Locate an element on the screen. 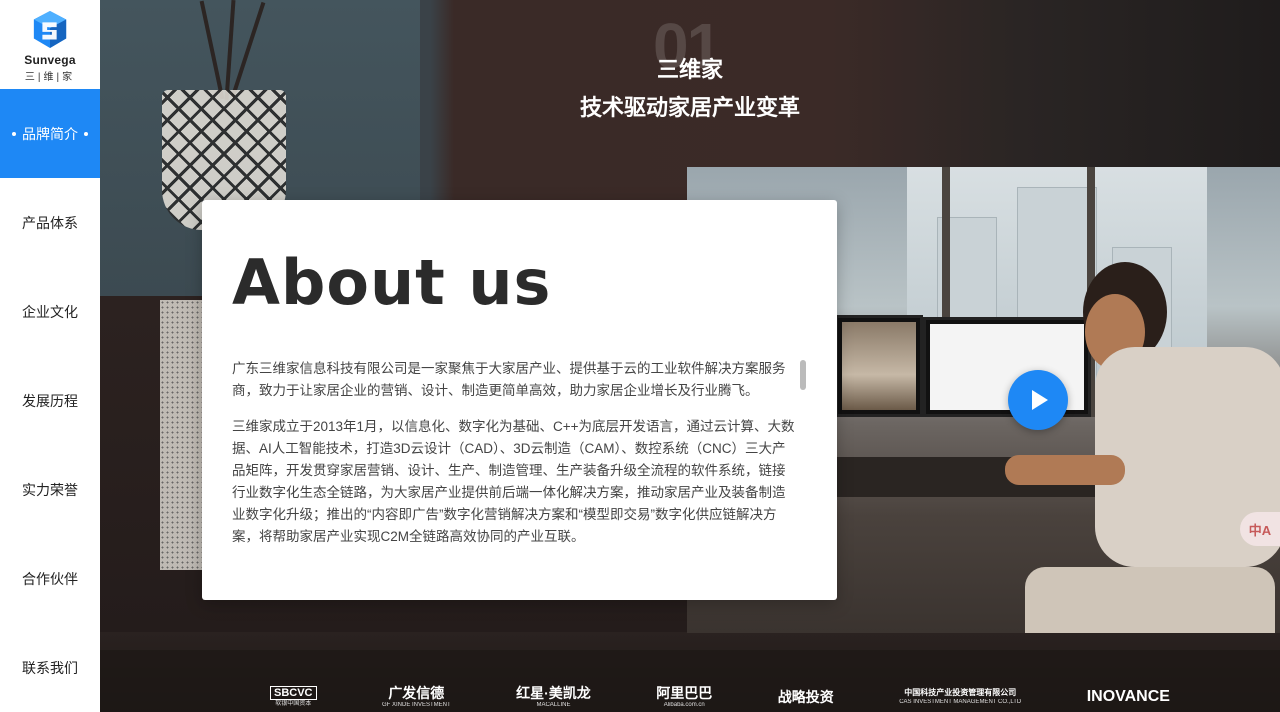 This screenshot has height=712, width=1280. section-heading: 01 三维家 技术驱动家居产业变革 is located at coordinates (690, 68).